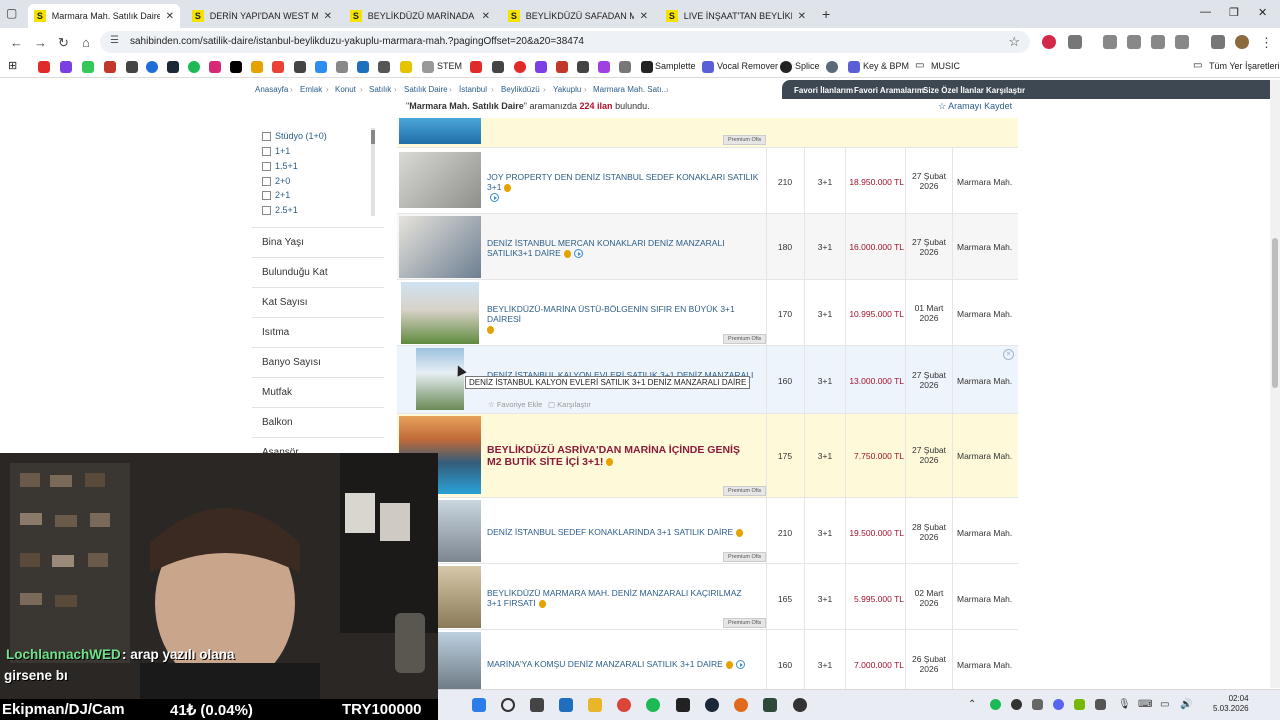  What do you see at coordinates (328, 16) in the screenshot?
I see `close-tab-icon: ✕` at bounding box center [328, 16].